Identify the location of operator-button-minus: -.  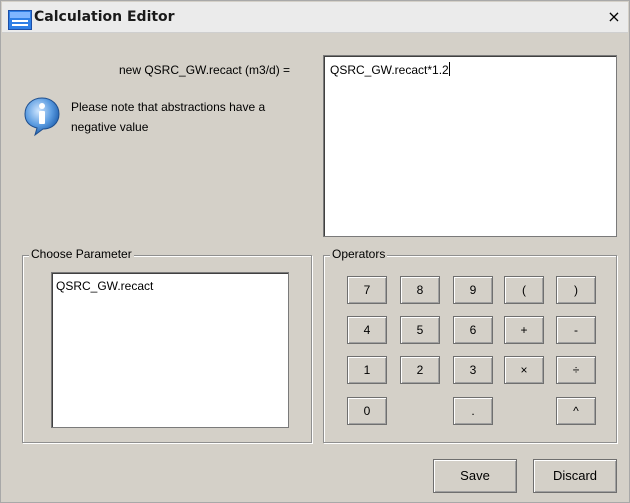
(576, 330).